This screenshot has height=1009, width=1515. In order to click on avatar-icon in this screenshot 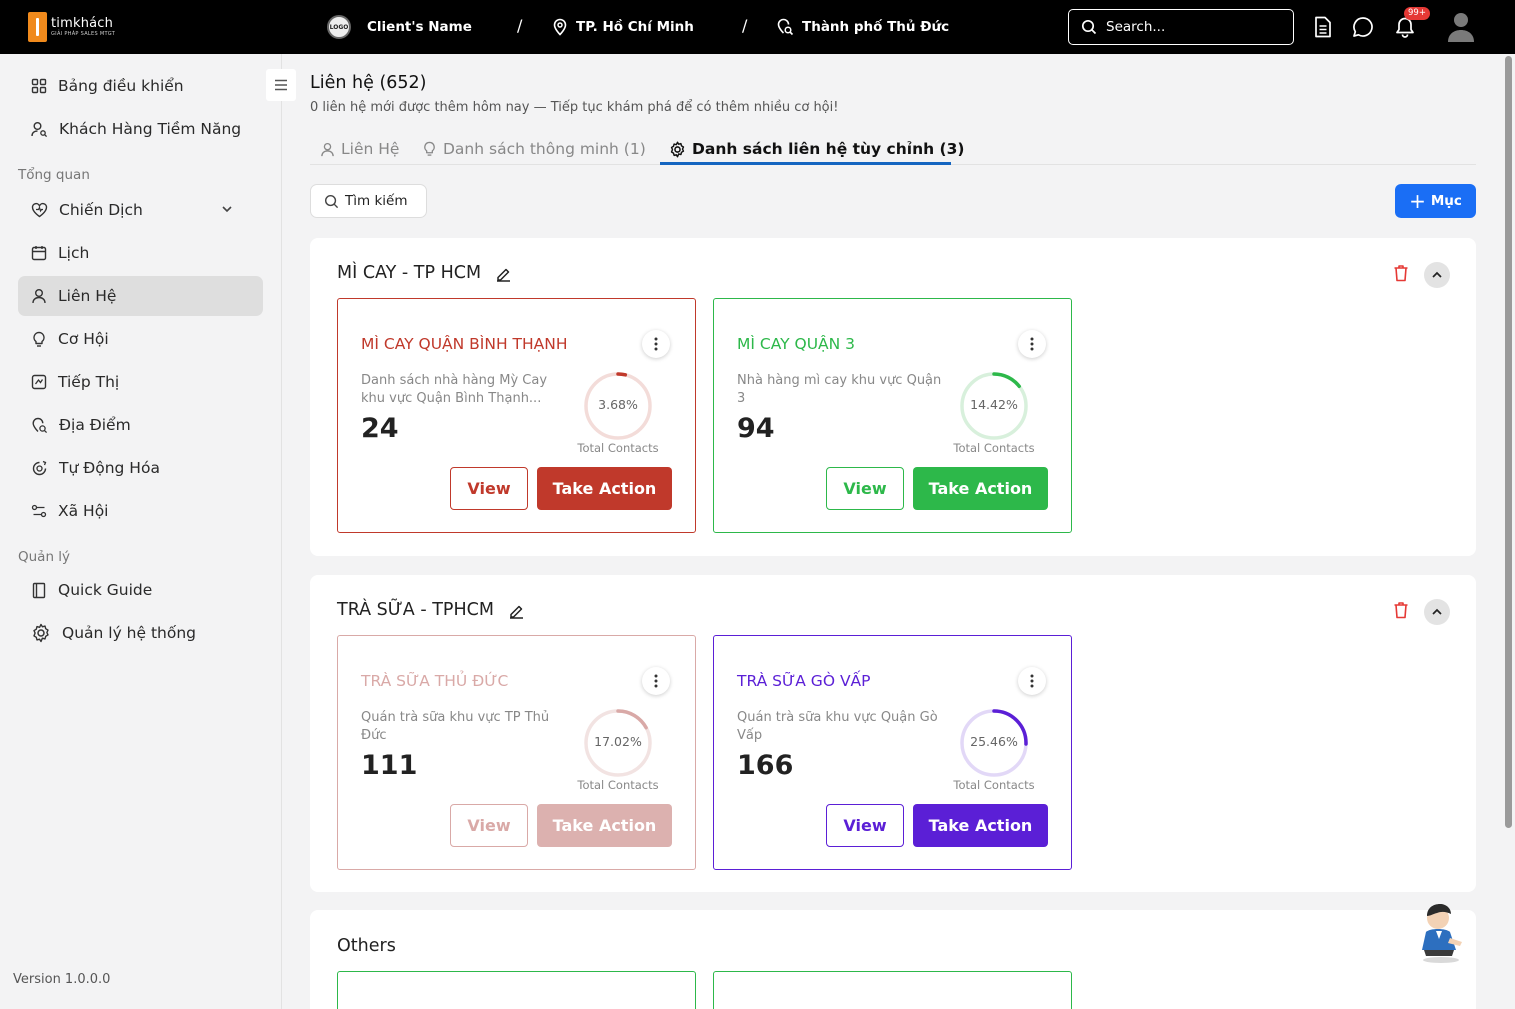, I will do `click(1461, 27)`.